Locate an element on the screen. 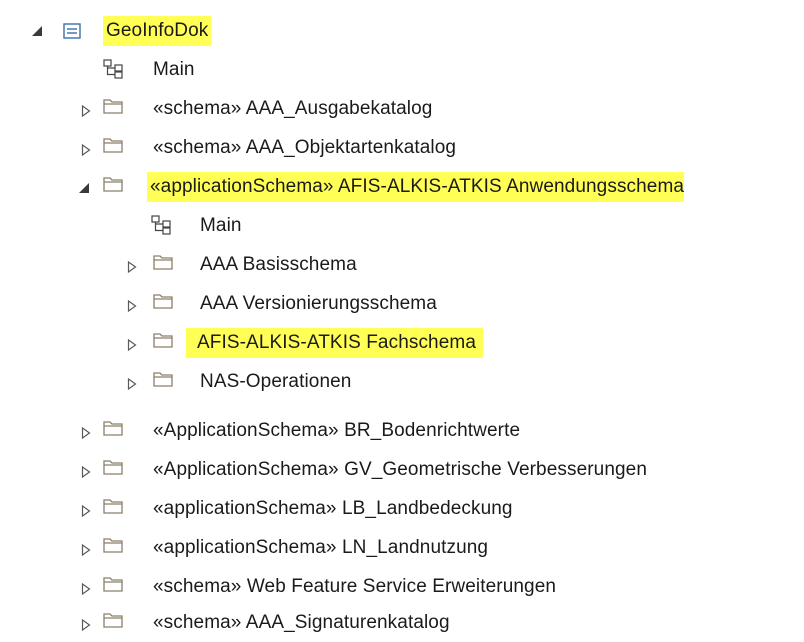 Image resolution: width=804 pixels, height=642 pixels. tree-node-label: «applicationSchema» LB_Landbedeckung is located at coordinates (333, 508).